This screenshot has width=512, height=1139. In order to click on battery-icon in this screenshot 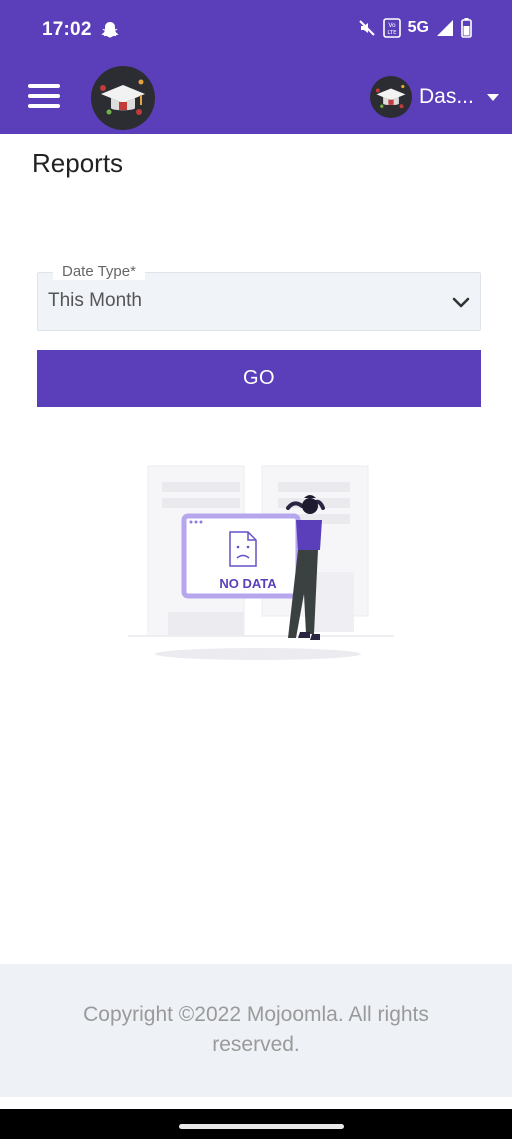, I will do `click(466, 28)`.